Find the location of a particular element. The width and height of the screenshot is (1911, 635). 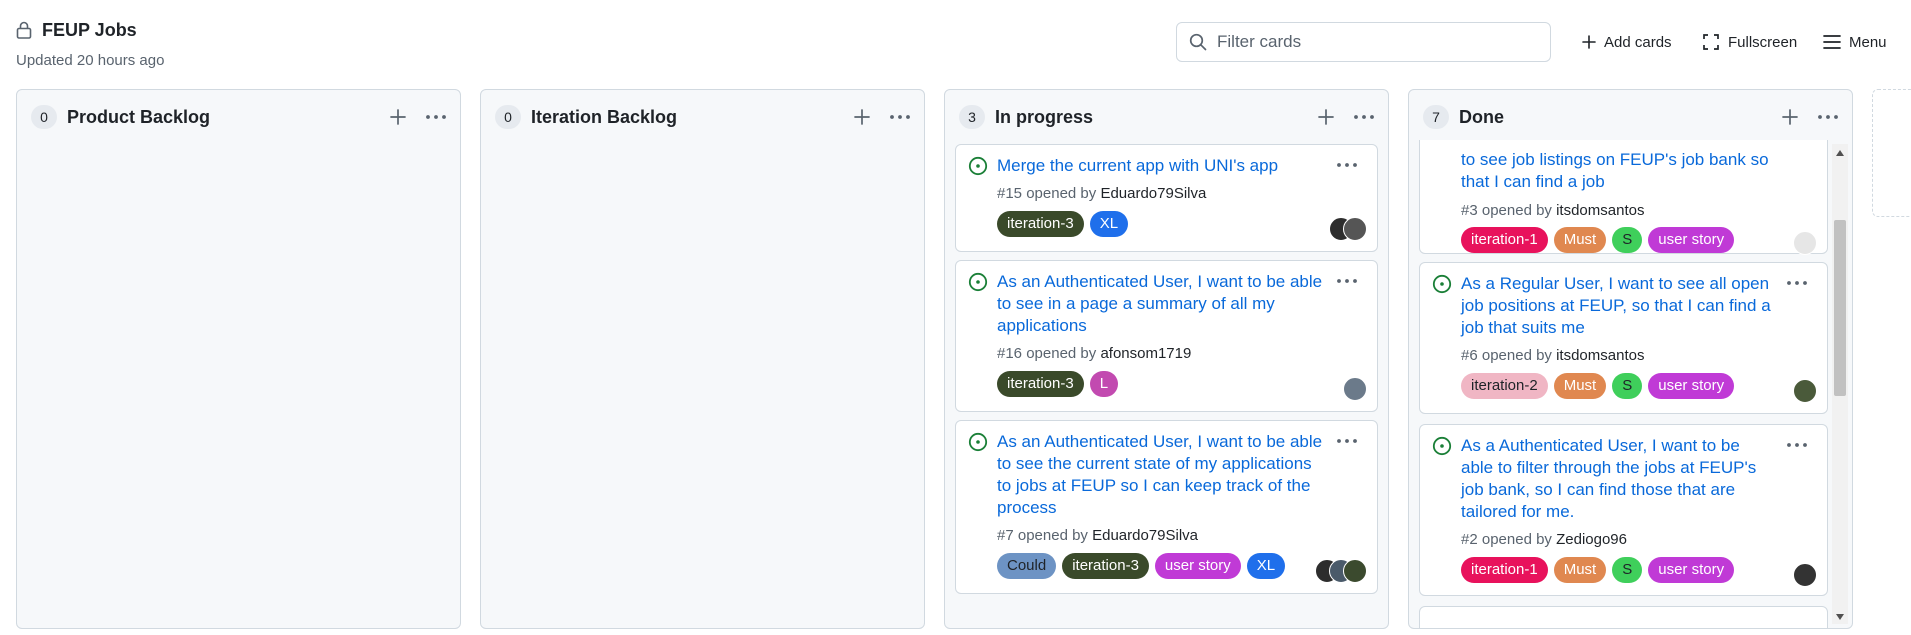

issue-number: #3 opened by is located at coordinates (1509, 210).